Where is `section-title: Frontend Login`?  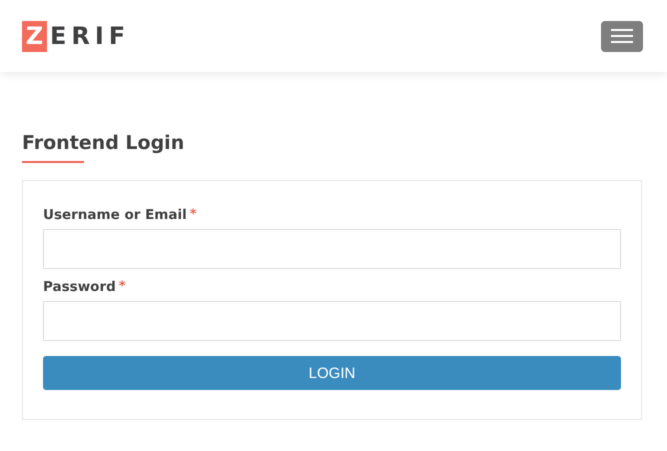 section-title: Frontend Login is located at coordinates (104, 143).